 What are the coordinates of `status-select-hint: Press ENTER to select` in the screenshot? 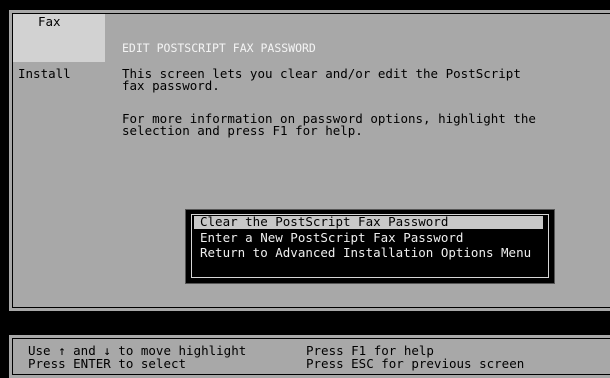 It's located at (107, 363).